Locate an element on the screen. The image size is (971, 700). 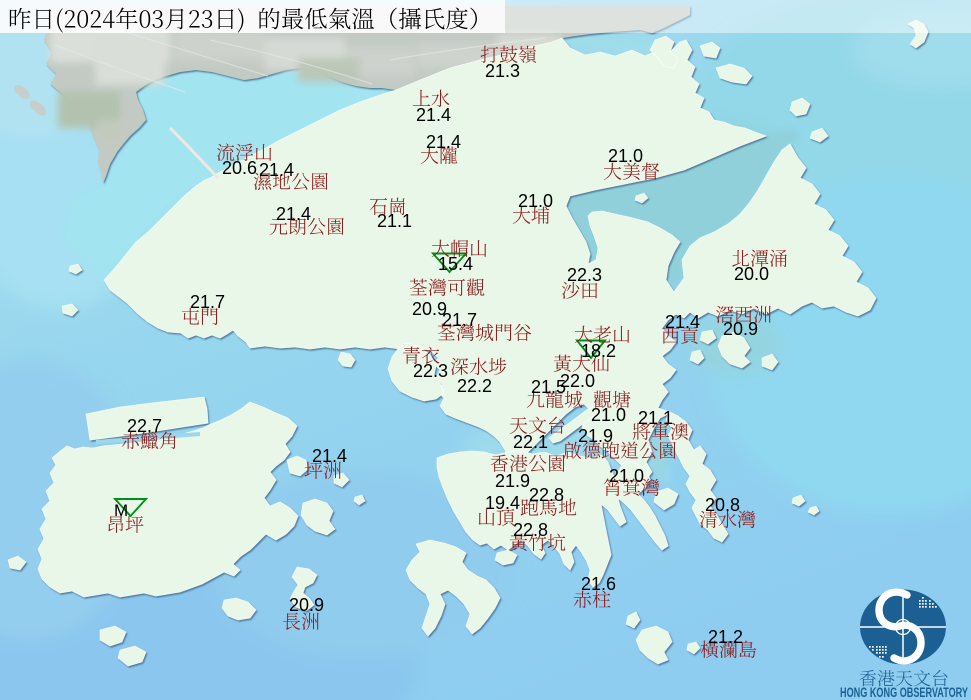
svg-text: 20.8 is located at coordinates (722, 505).